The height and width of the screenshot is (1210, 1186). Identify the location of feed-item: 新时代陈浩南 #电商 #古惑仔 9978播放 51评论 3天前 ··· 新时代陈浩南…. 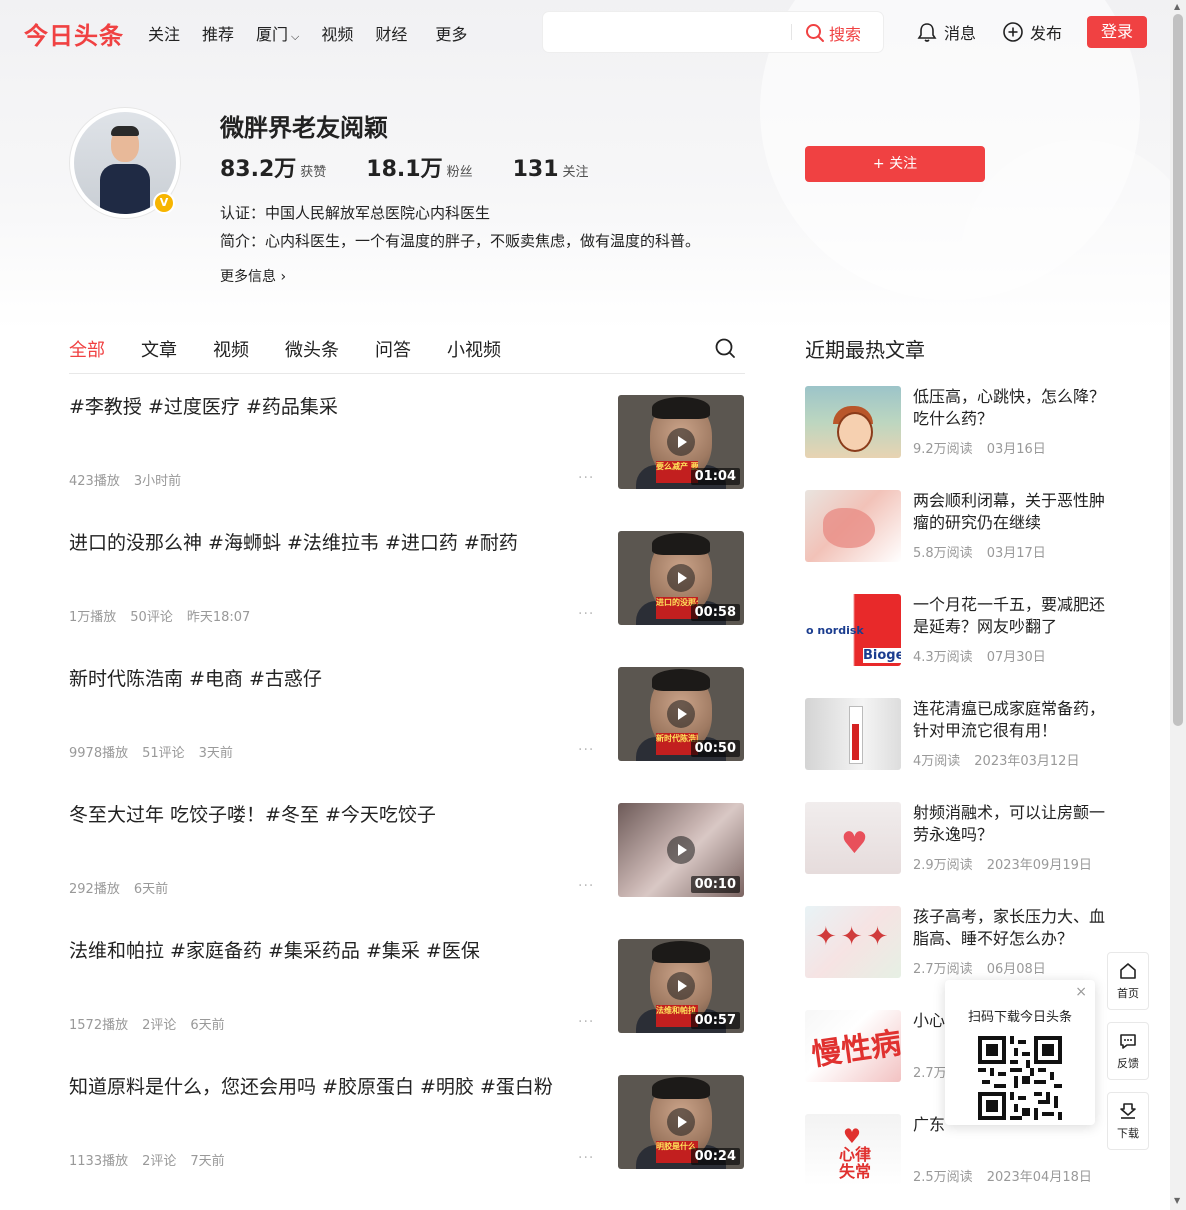
(407, 715).